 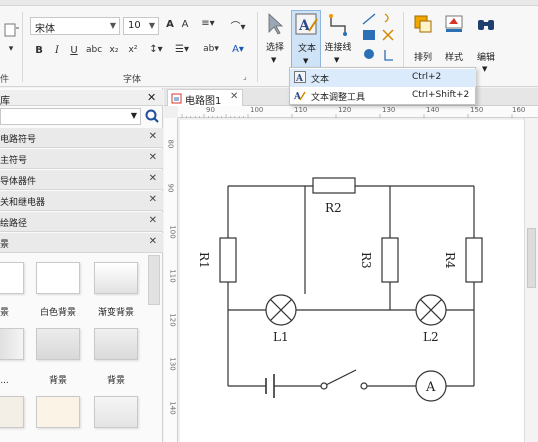 I want to click on horizontal-ruler: 90 100 110 120 130 140 150 160, so click(x=358, y=112).